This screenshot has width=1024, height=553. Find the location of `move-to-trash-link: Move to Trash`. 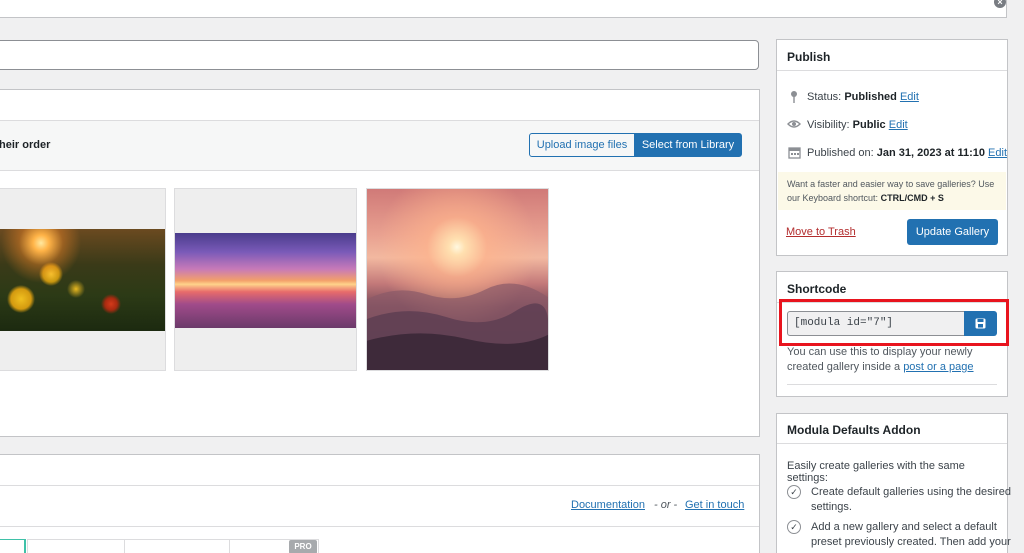

move-to-trash-link: Move to Trash is located at coordinates (821, 232).